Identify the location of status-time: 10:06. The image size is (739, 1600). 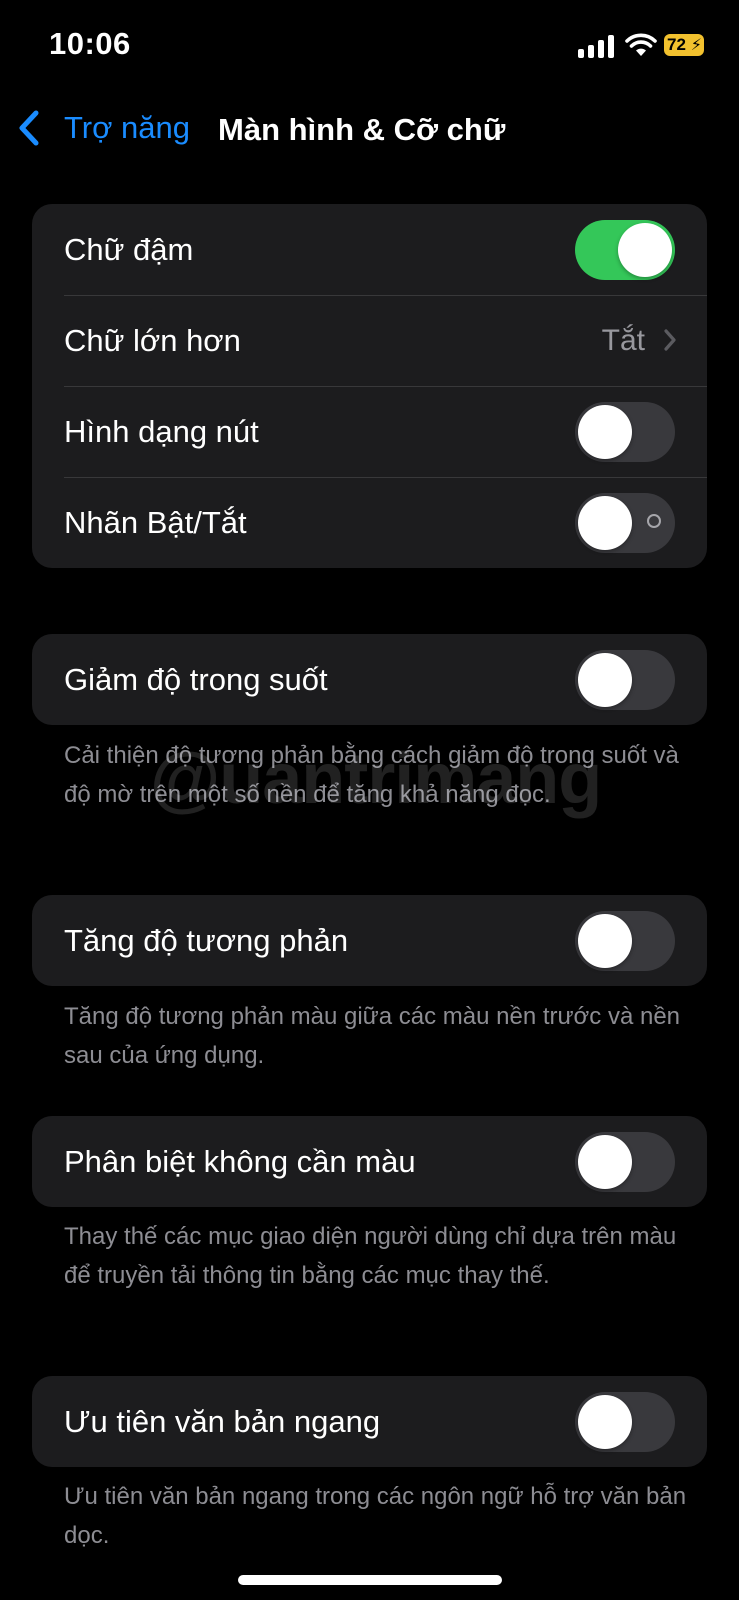
(90, 43).